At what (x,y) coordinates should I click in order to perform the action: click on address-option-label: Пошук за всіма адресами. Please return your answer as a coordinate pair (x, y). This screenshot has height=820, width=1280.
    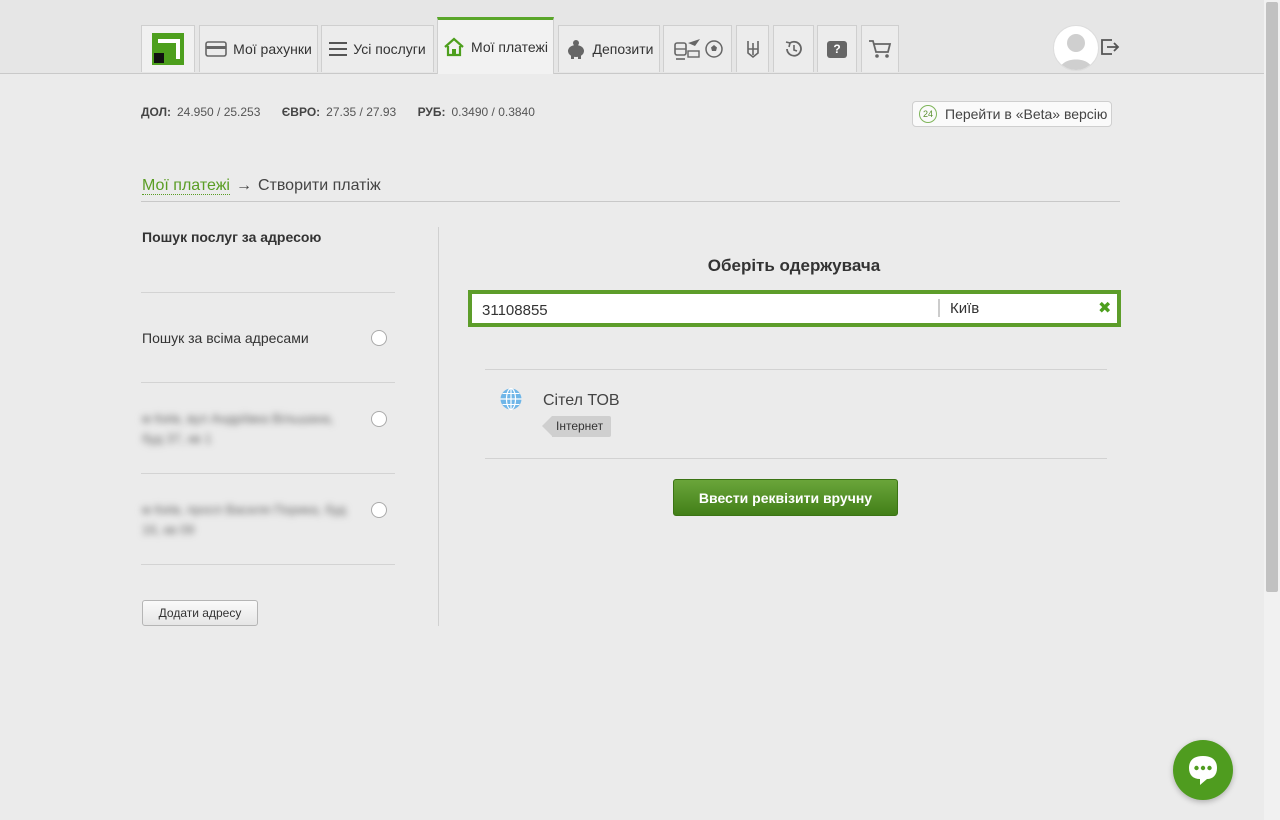
    Looking at the image, I should click on (225, 338).